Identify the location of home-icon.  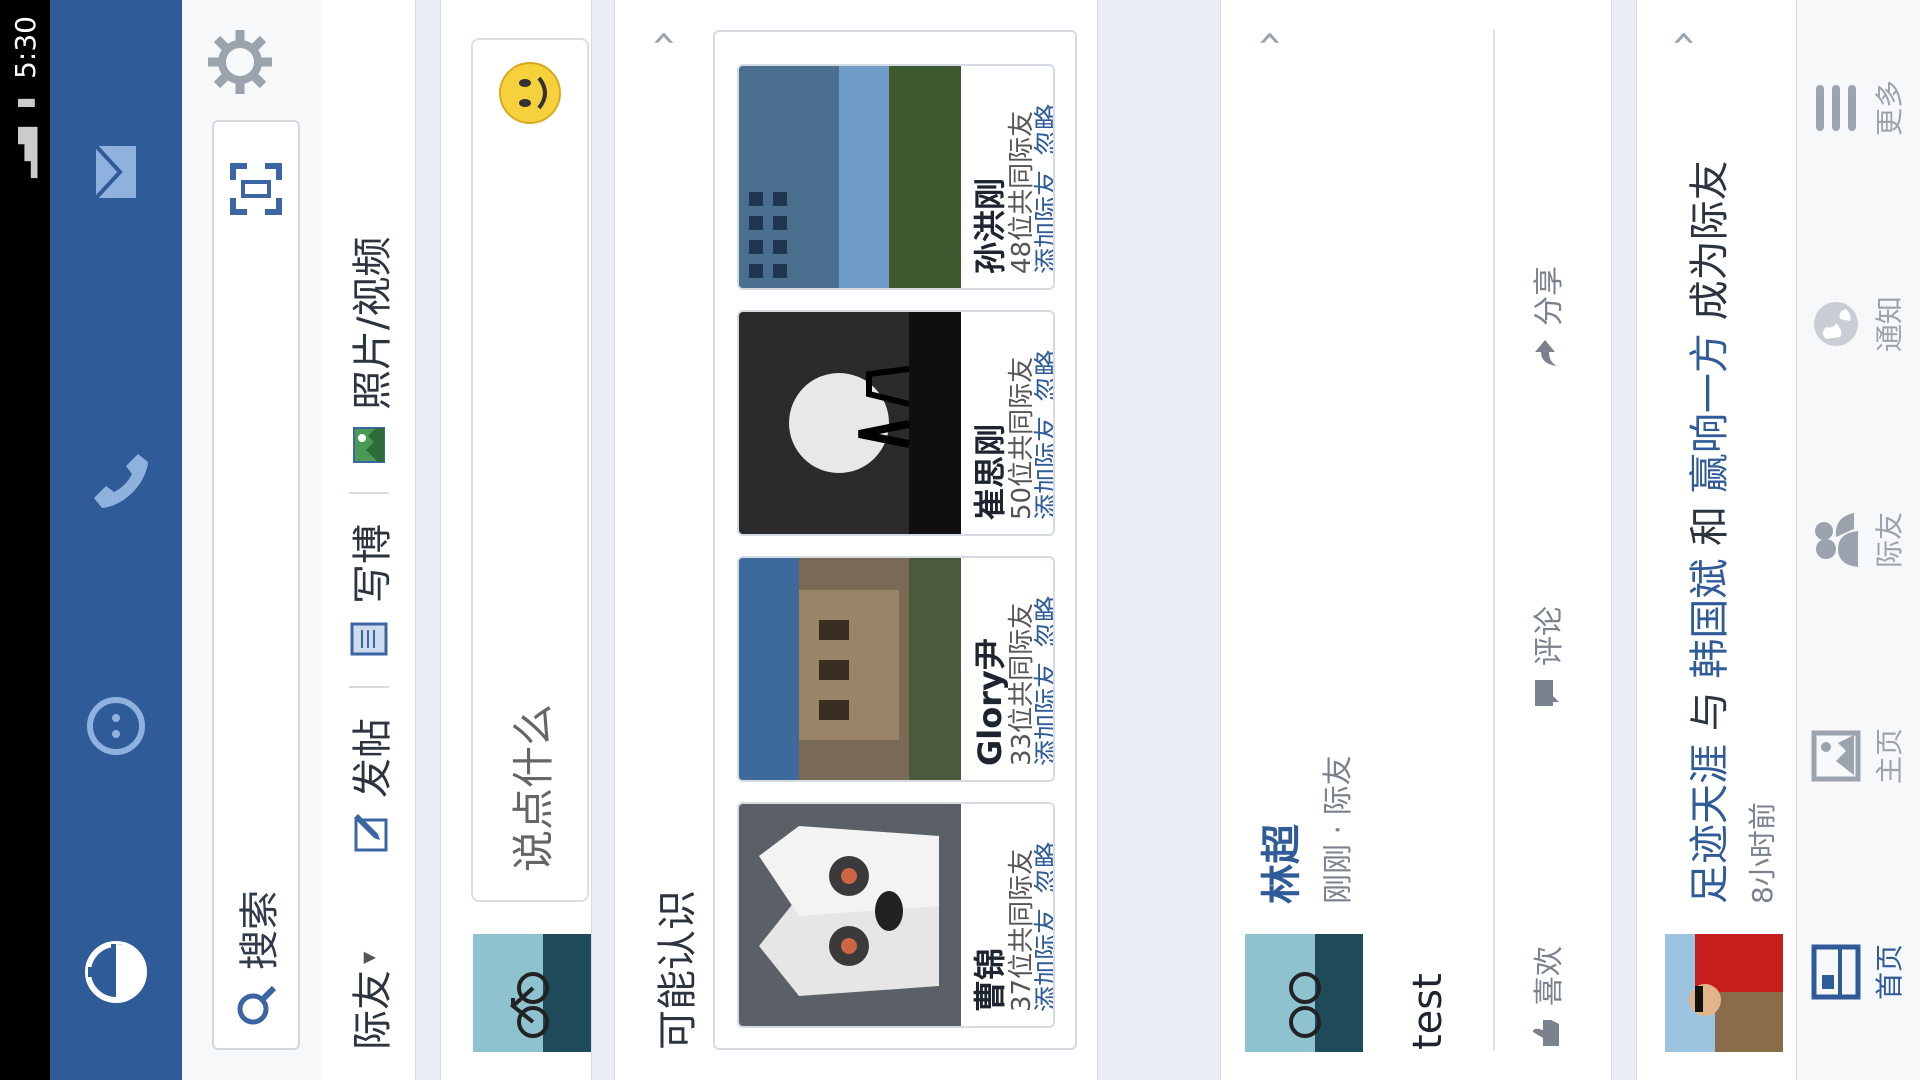
(1836, 972).